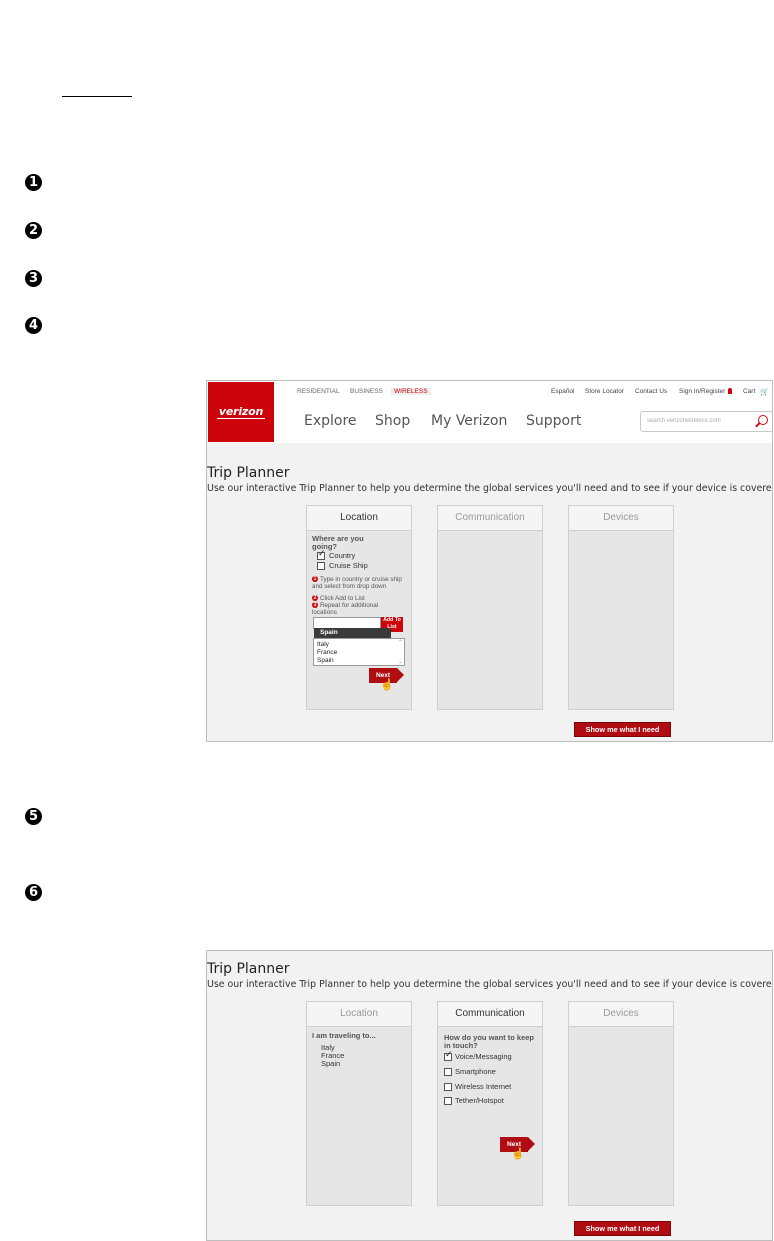  Describe the element at coordinates (342, 598) in the screenshot. I see `instruction-2: Click Add to List` at that location.